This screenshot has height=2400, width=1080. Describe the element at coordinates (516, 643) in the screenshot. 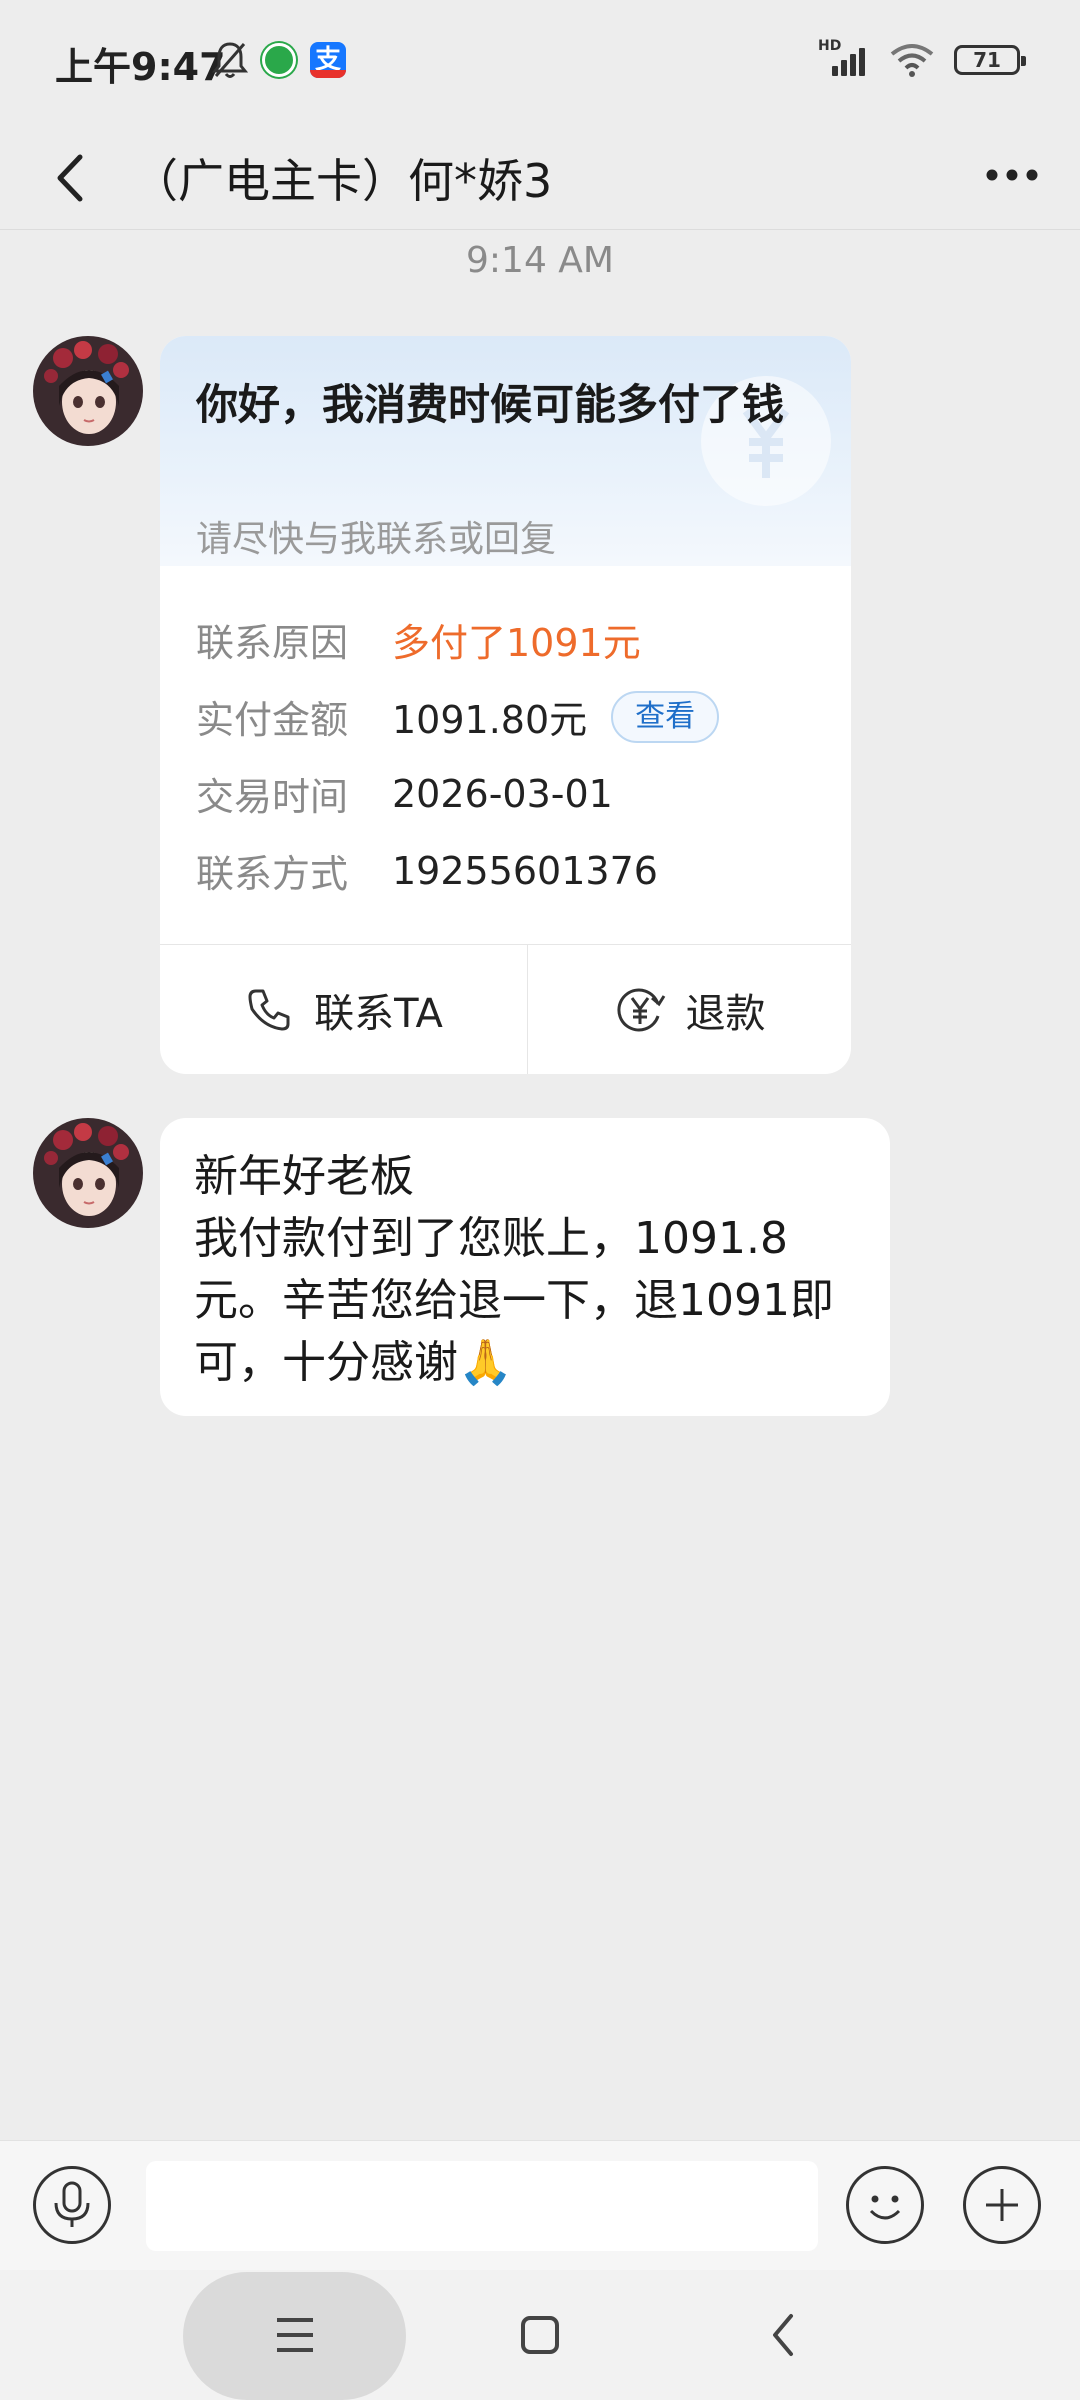

I see `detail-value: 多付了1091元` at that location.